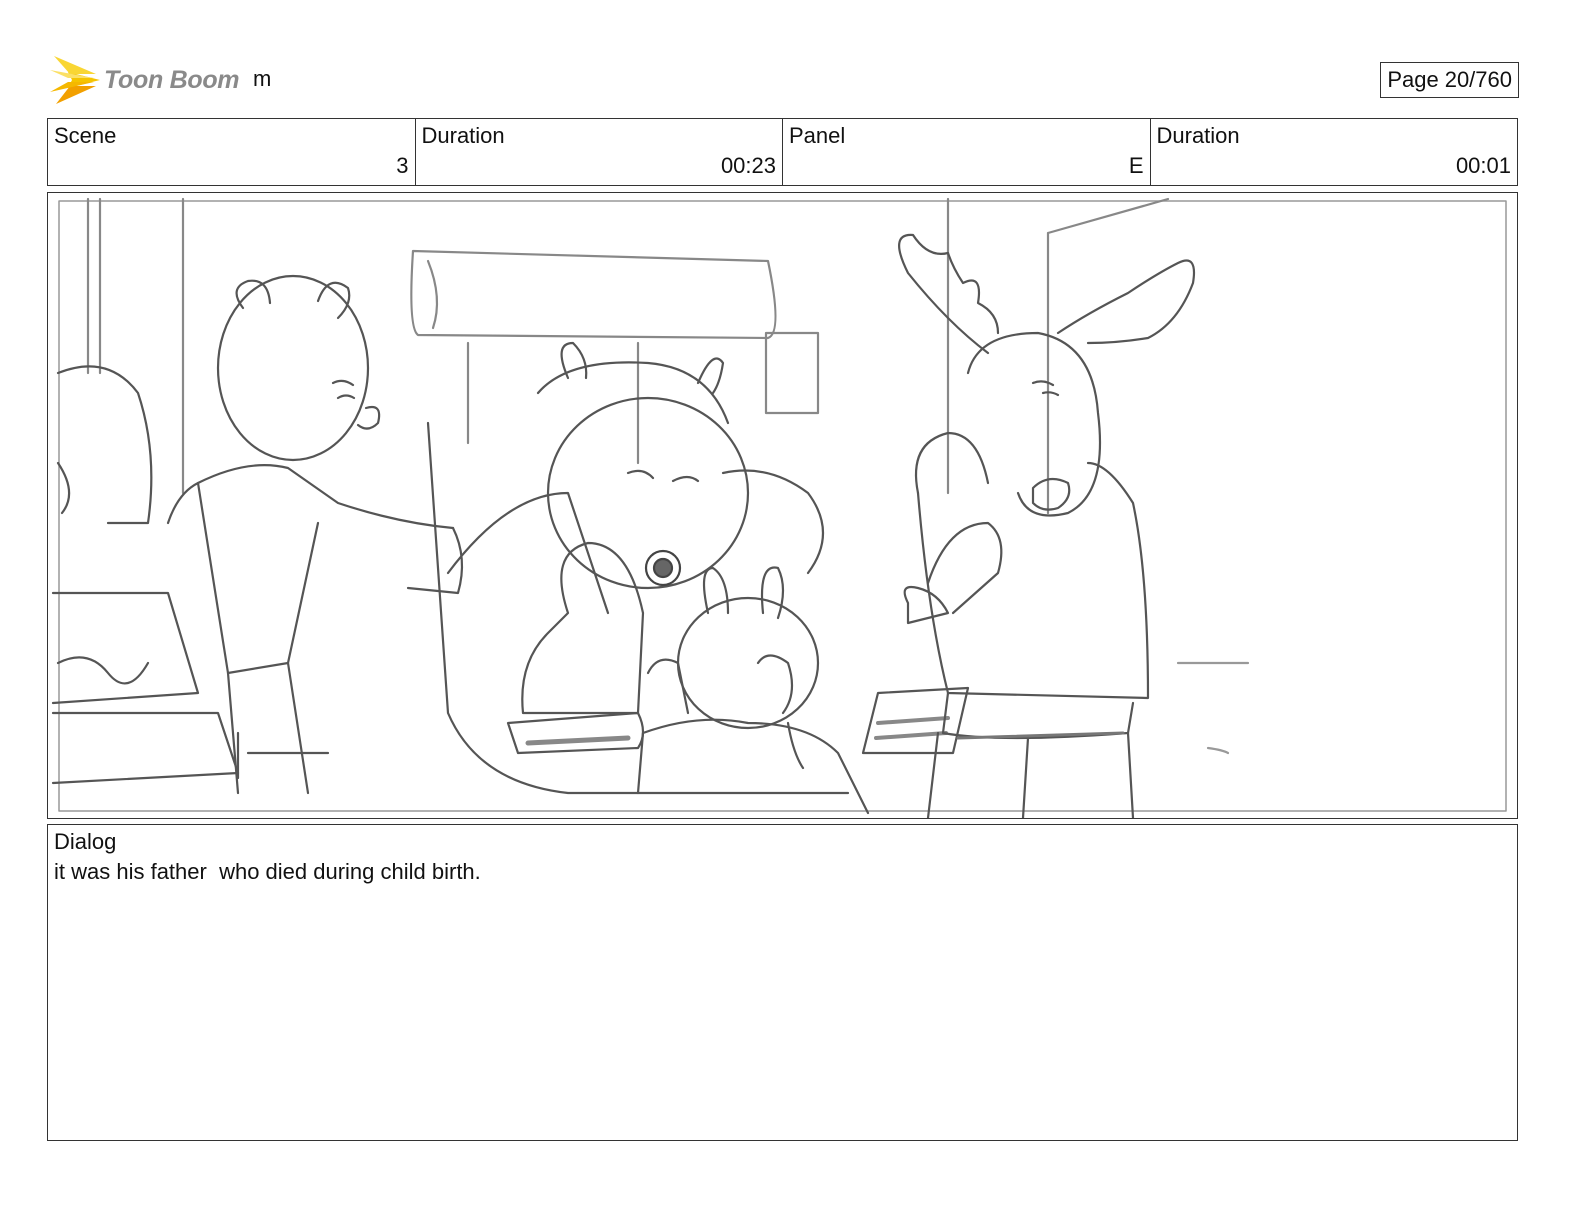 The height and width of the screenshot is (1224, 1584). What do you see at coordinates (1478, 79) in the screenshot?
I see `page-number: 20/760` at bounding box center [1478, 79].